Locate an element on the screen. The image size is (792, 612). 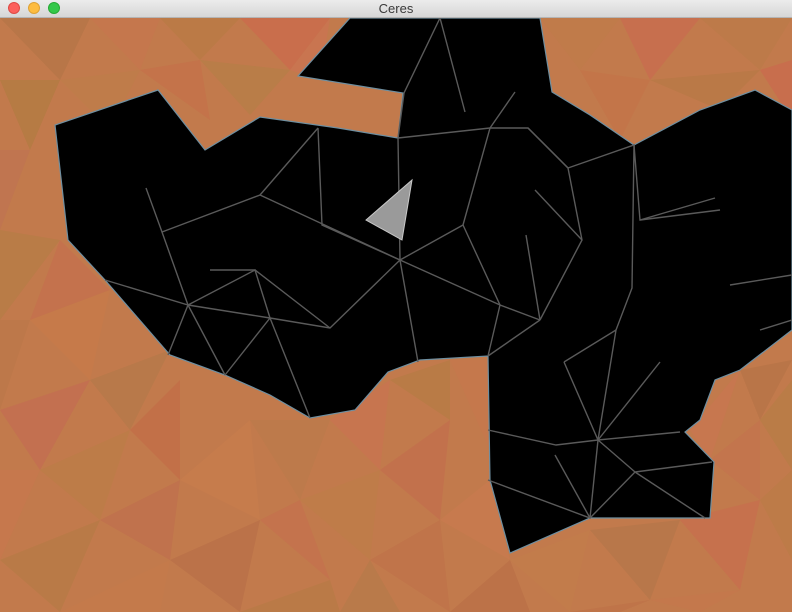
title-bar: Ceres is located at coordinates (396, 9).